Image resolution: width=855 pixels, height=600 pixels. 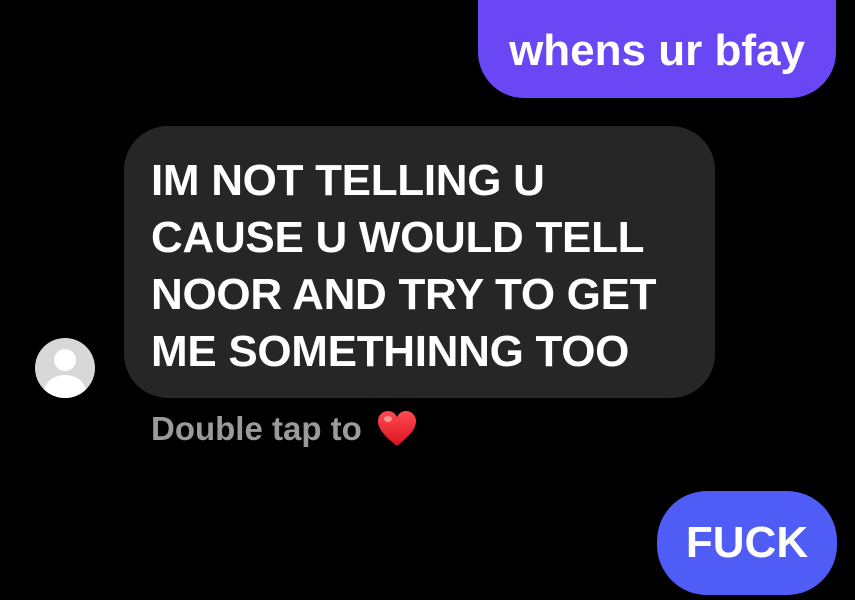 I want to click on default-profile-icon, so click(x=65, y=360).